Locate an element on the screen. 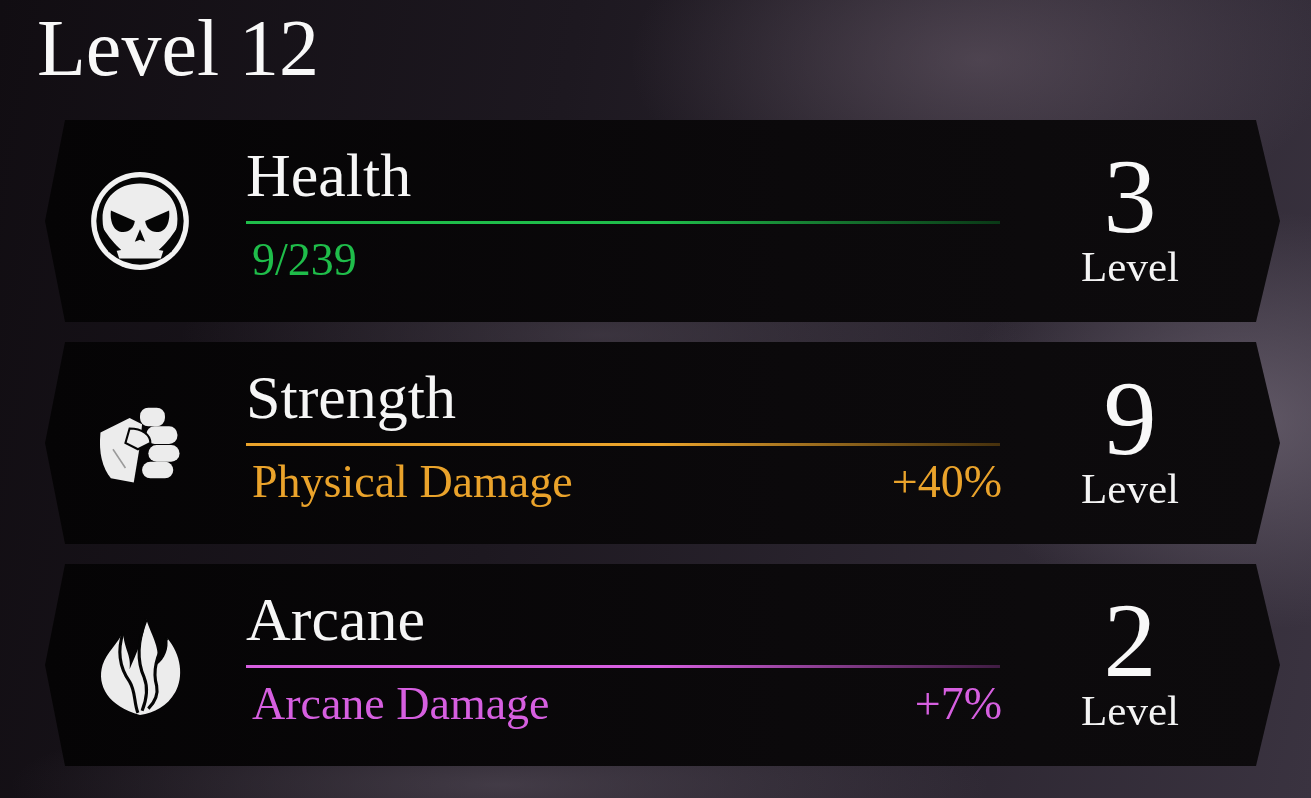 The image size is (1311, 798). skull-icon is located at coordinates (140, 221).